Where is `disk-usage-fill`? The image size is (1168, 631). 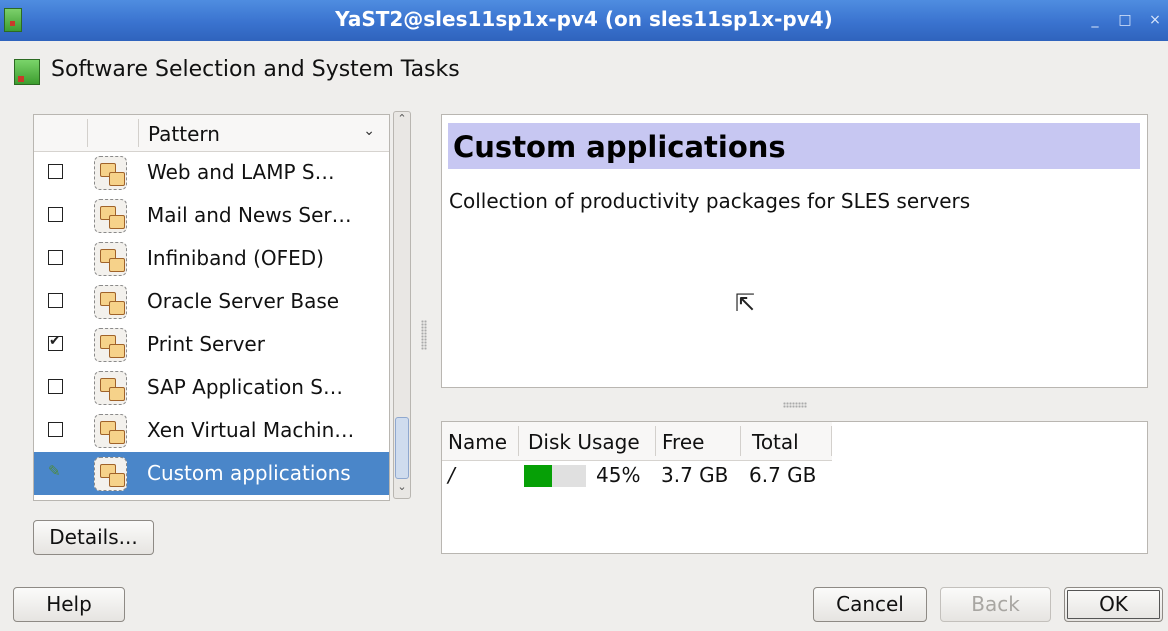
disk-usage-fill is located at coordinates (538, 476).